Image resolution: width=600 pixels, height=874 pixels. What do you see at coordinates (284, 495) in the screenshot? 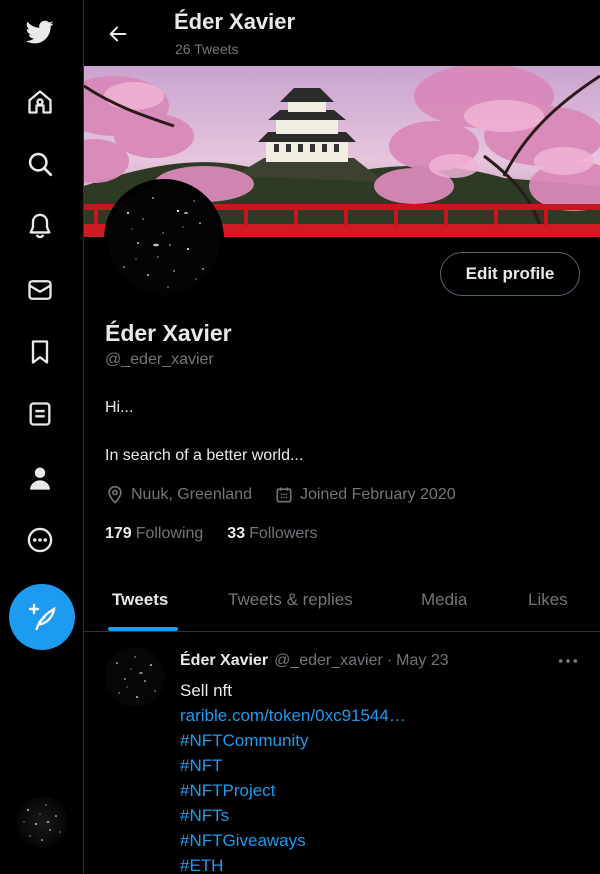
I see `calendar-icon` at bounding box center [284, 495].